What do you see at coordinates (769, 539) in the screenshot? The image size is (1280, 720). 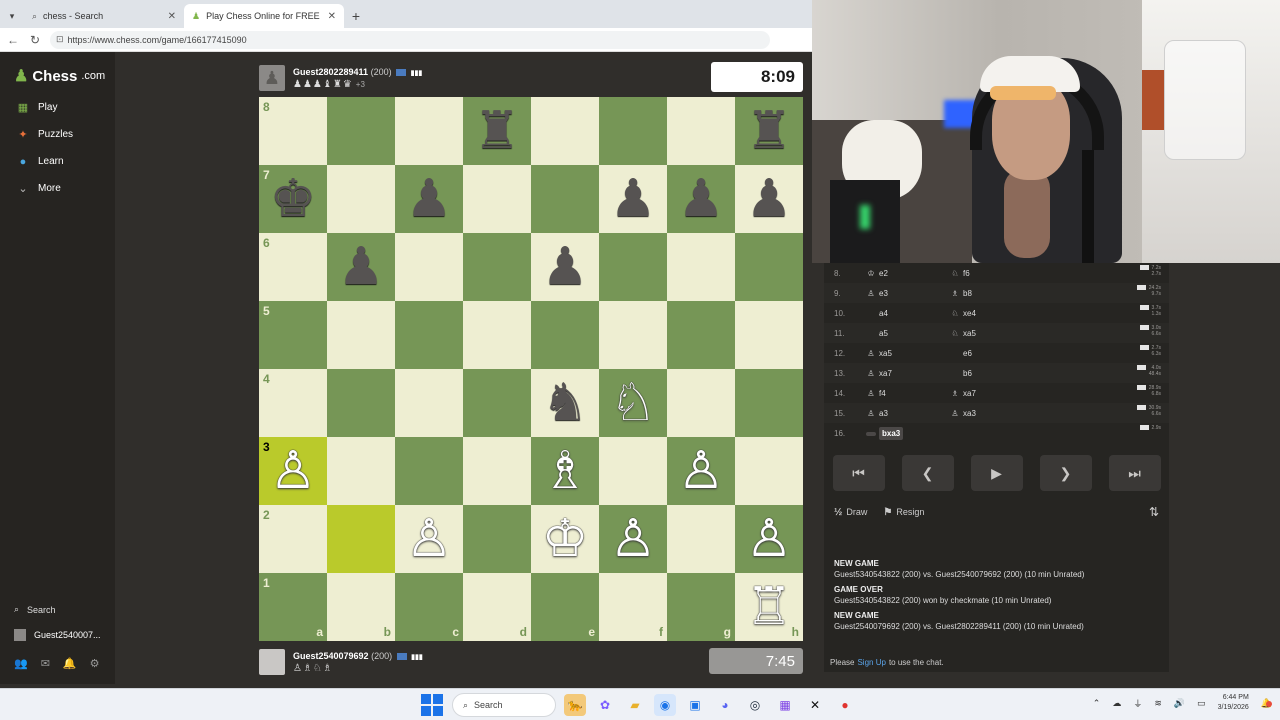 I see `white-piece-h2: ♙` at bounding box center [769, 539].